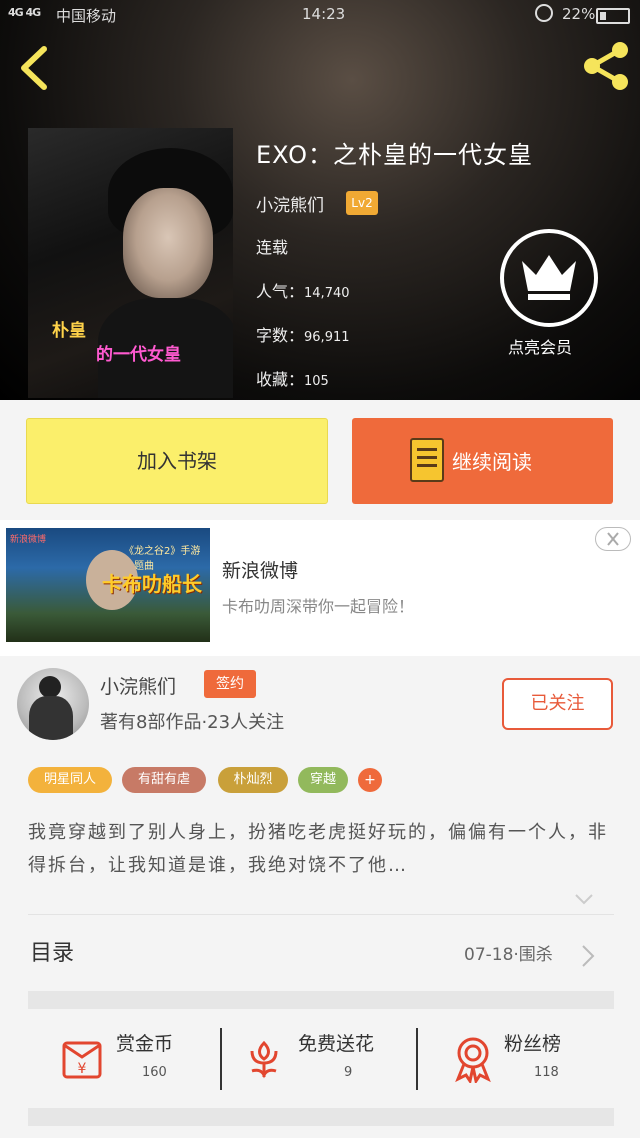 The height and width of the screenshot is (1138, 640). I want to click on ad-title: 新浪微博, so click(260, 569).